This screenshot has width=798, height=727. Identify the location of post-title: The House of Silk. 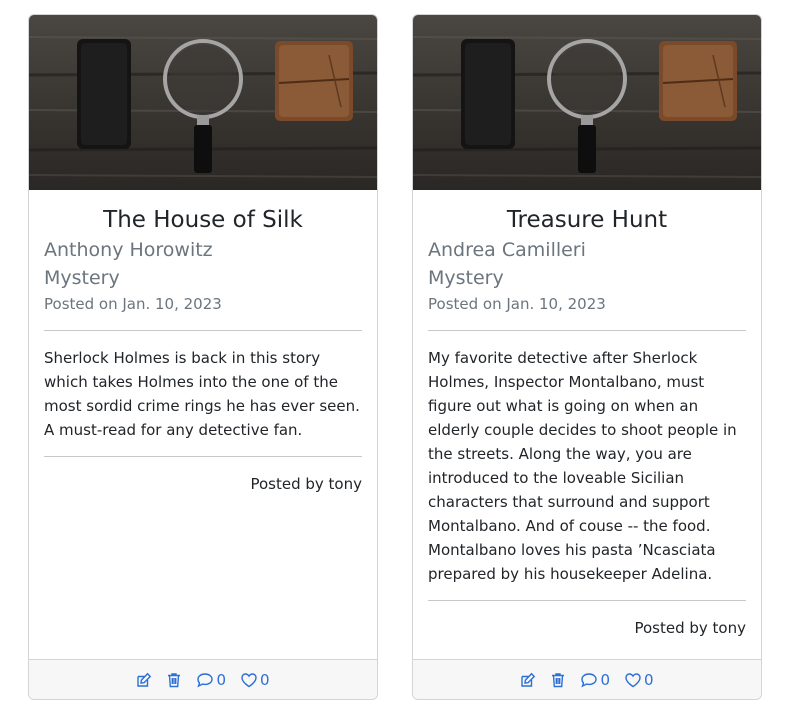
(203, 220).